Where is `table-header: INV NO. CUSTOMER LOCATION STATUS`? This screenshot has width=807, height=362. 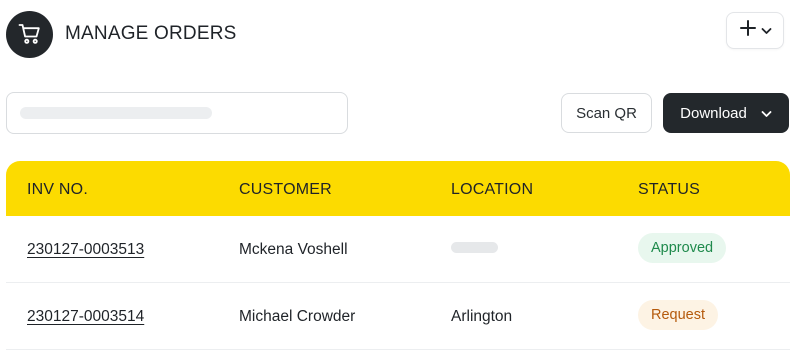 table-header: INV NO. CUSTOMER LOCATION STATUS is located at coordinates (398, 188).